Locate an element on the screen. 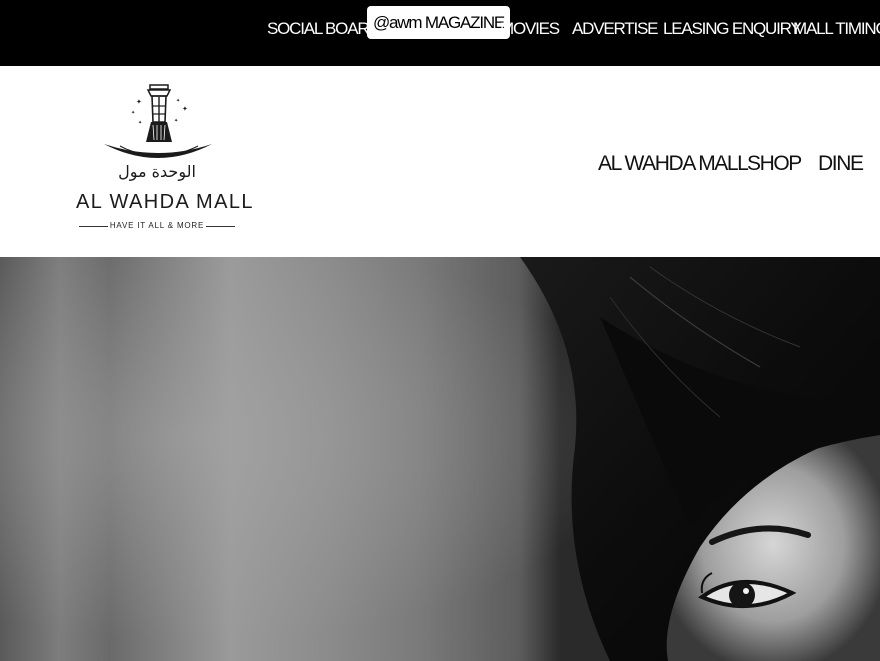 The width and height of the screenshot is (880, 661). top-nav-social-board: SOCIAL BOARD is located at coordinates (324, 29).